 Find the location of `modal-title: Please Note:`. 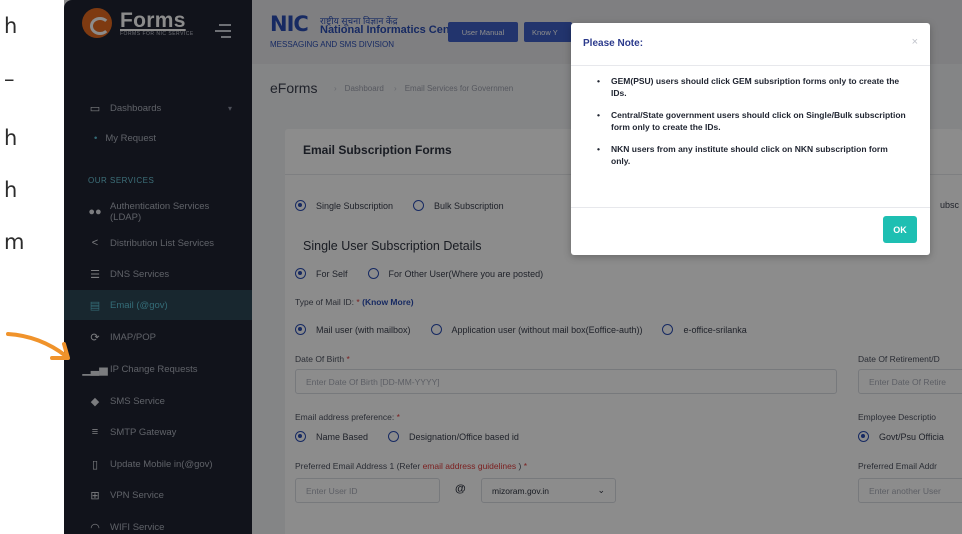

modal-title: Please Note: is located at coordinates (613, 43).